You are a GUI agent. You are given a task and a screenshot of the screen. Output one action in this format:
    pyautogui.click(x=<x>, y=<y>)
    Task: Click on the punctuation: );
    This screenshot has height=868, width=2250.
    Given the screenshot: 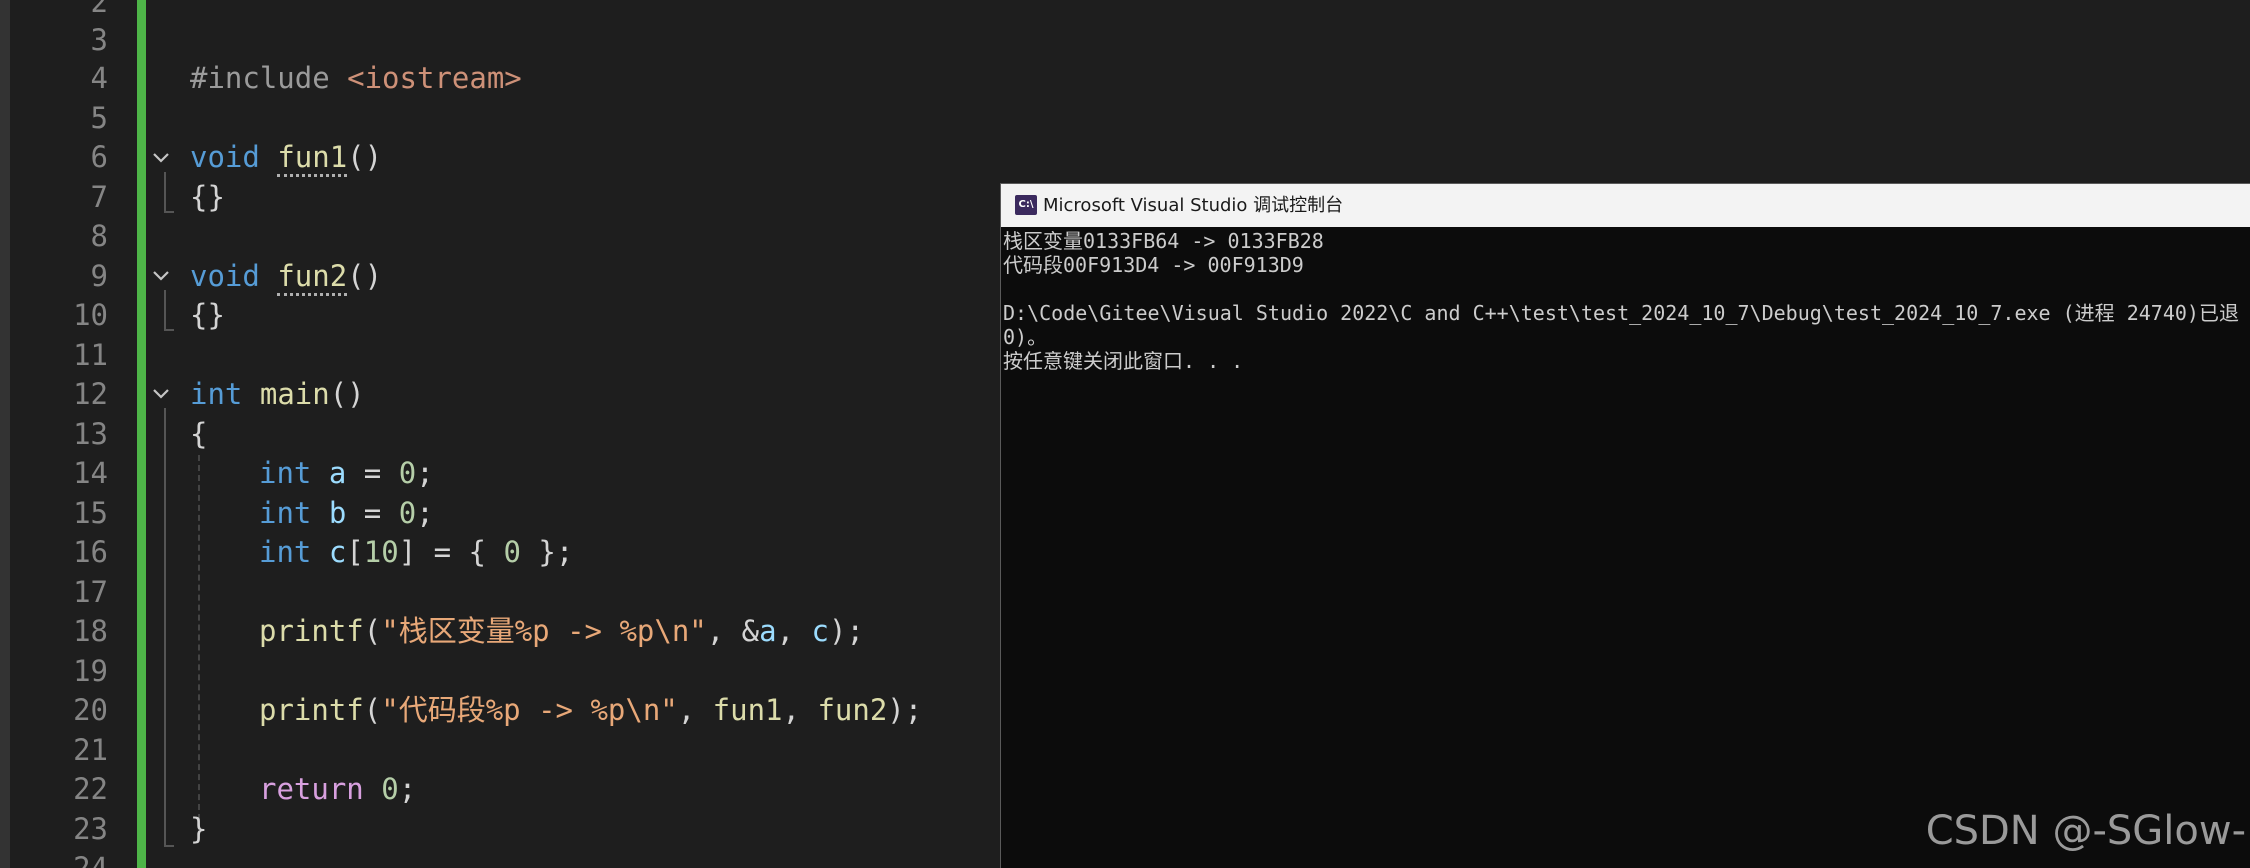 What is the action you would take?
    pyautogui.click(x=846, y=631)
    